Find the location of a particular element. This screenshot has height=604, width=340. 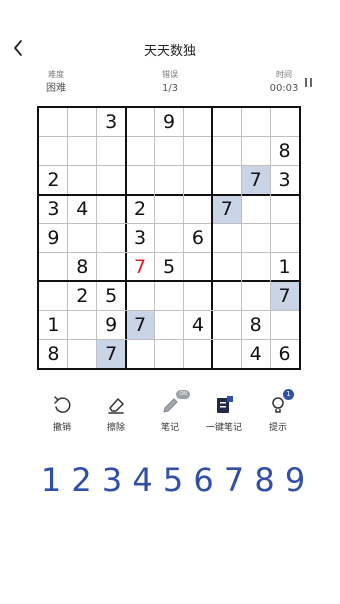

board-cell-r8c4: 7 is located at coordinates (140, 325).